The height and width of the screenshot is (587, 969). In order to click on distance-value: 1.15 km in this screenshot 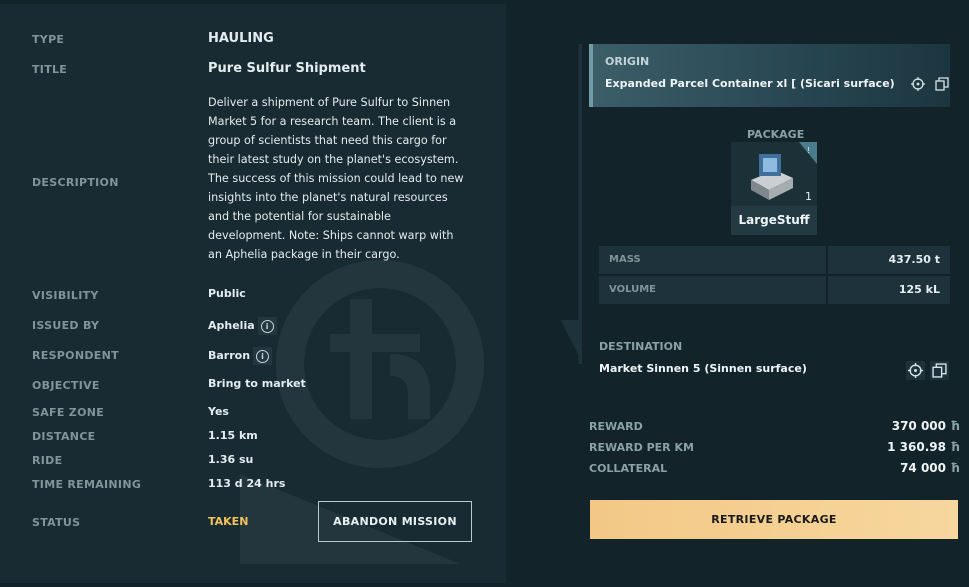, I will do `click(233, 435)`.